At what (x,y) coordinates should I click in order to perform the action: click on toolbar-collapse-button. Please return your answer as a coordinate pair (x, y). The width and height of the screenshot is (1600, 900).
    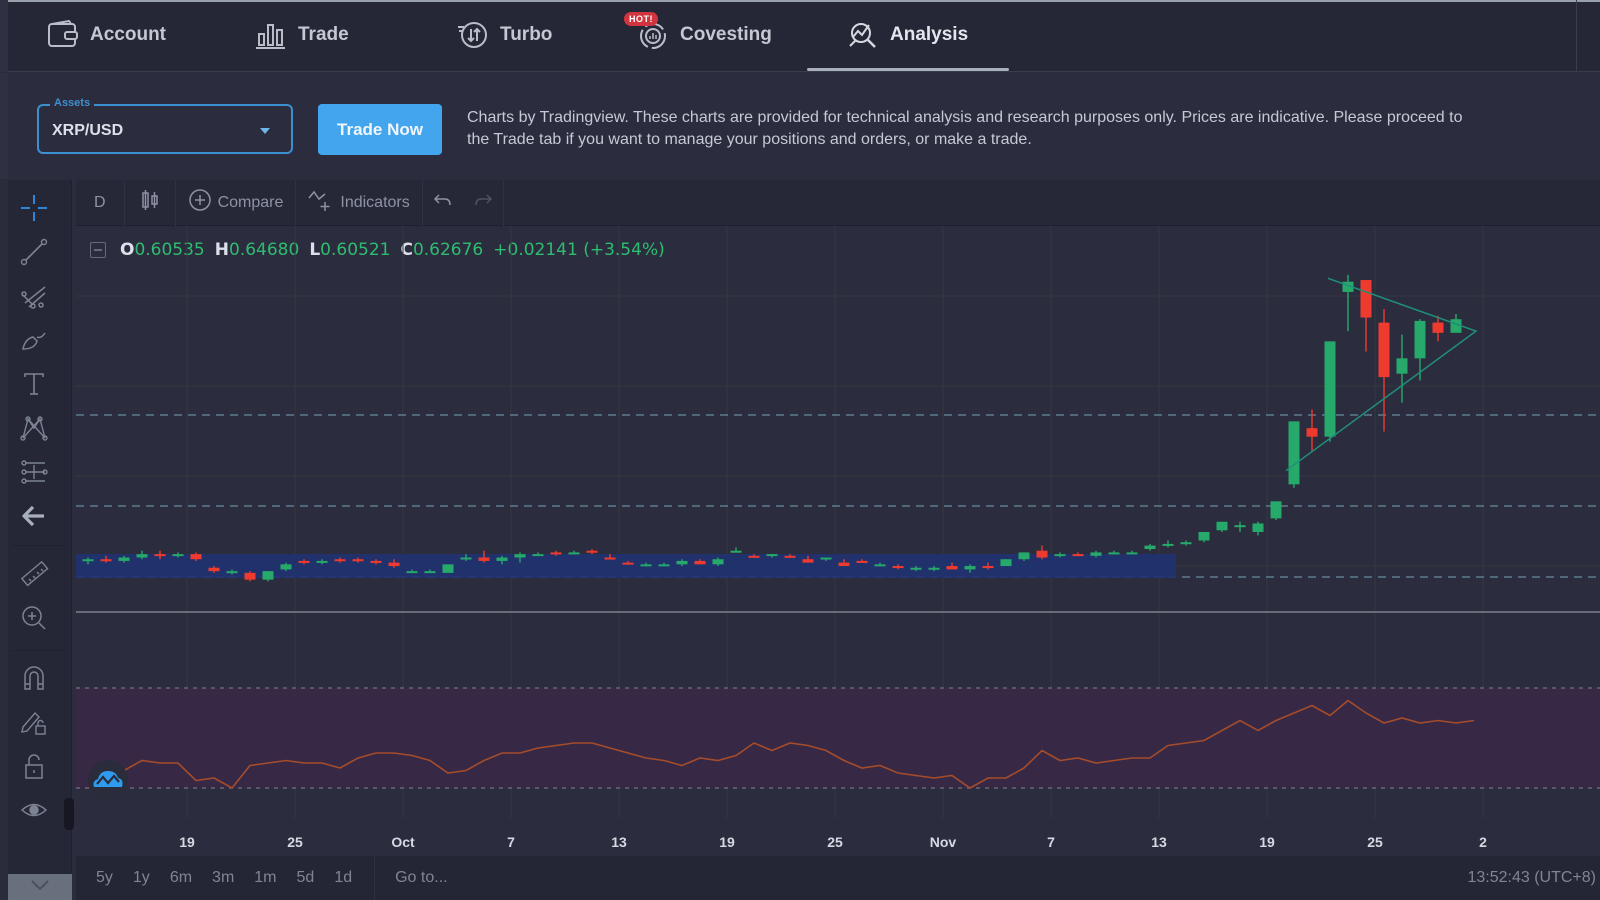
    Looking at the image, I should click on (40, 887).